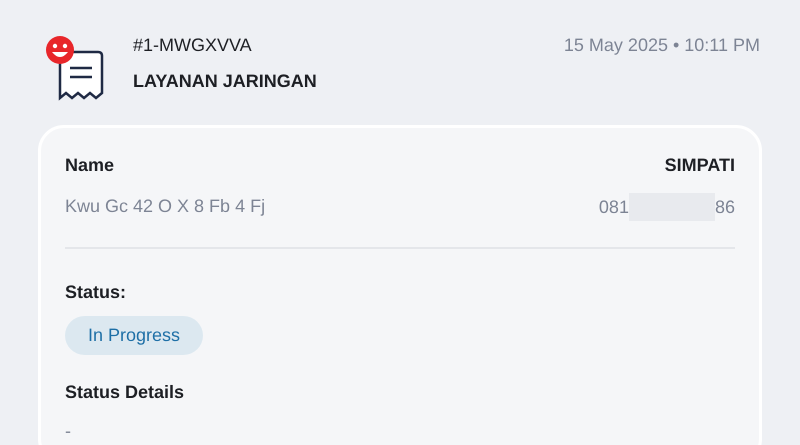  I want to click on status-details-value: -, so click(68, 431).